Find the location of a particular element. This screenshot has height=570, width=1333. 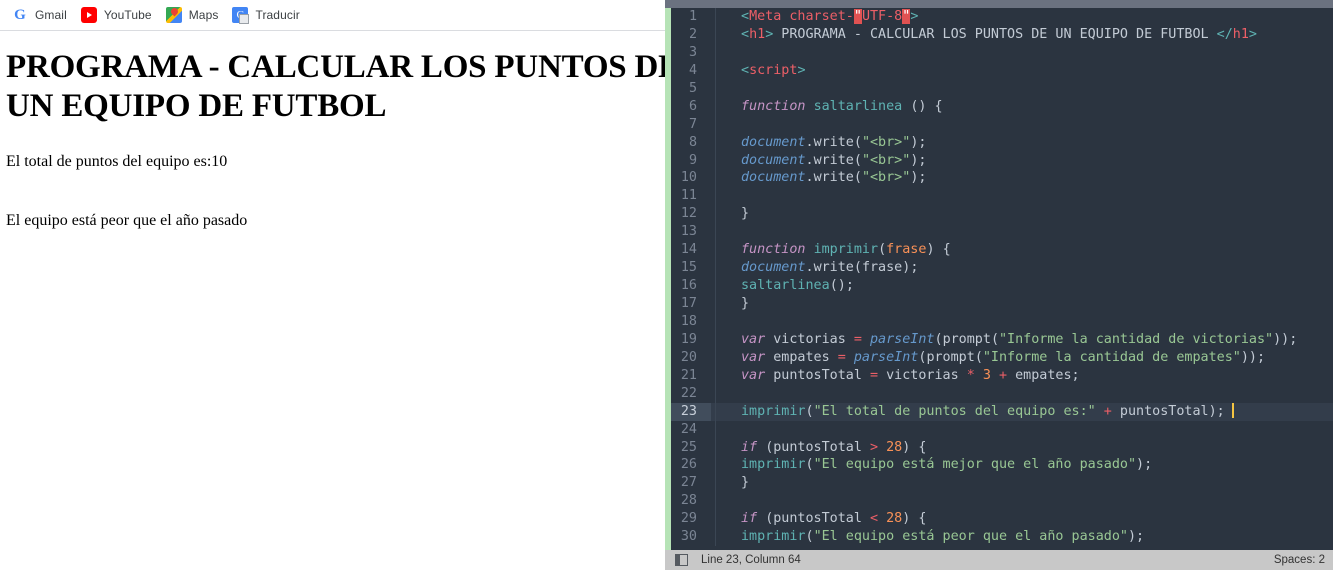

code-line: 9 document.write("<br>"); is located at coordinates (1002, 160).